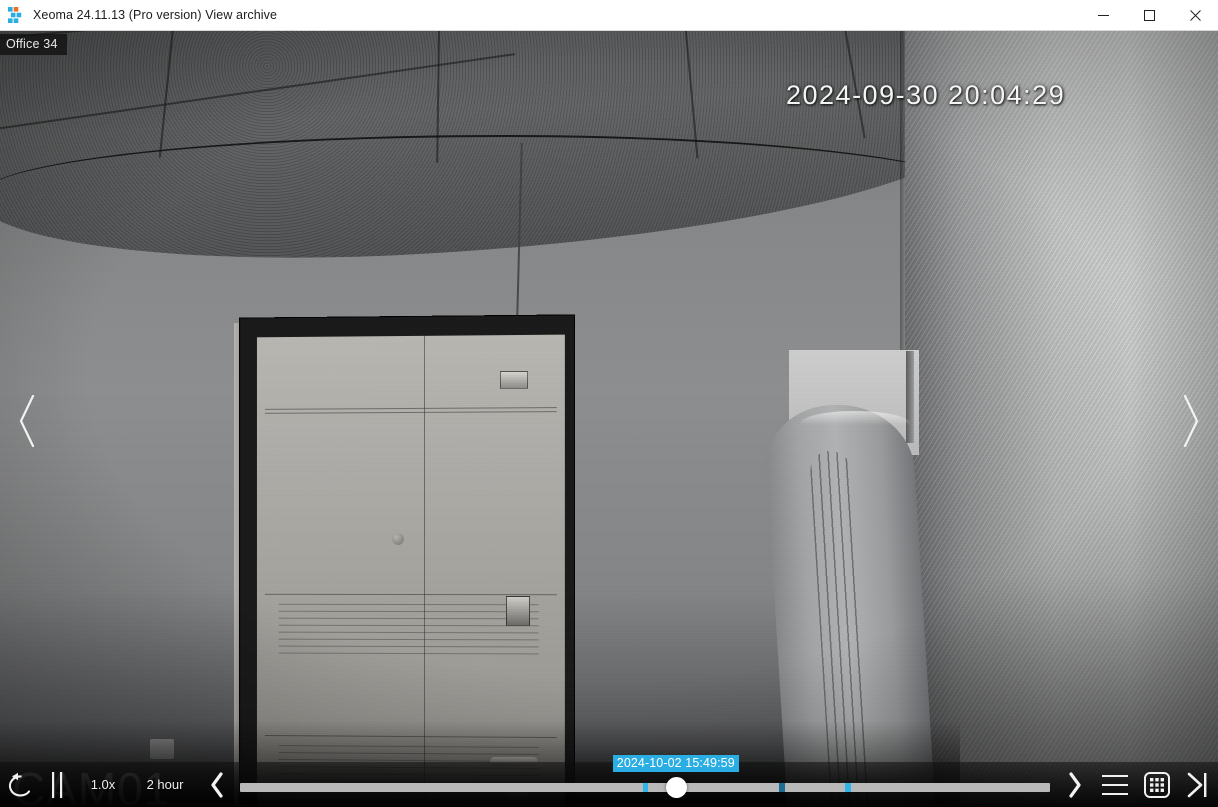  I want to click on replay-rewind-icon, so click(19, 784).